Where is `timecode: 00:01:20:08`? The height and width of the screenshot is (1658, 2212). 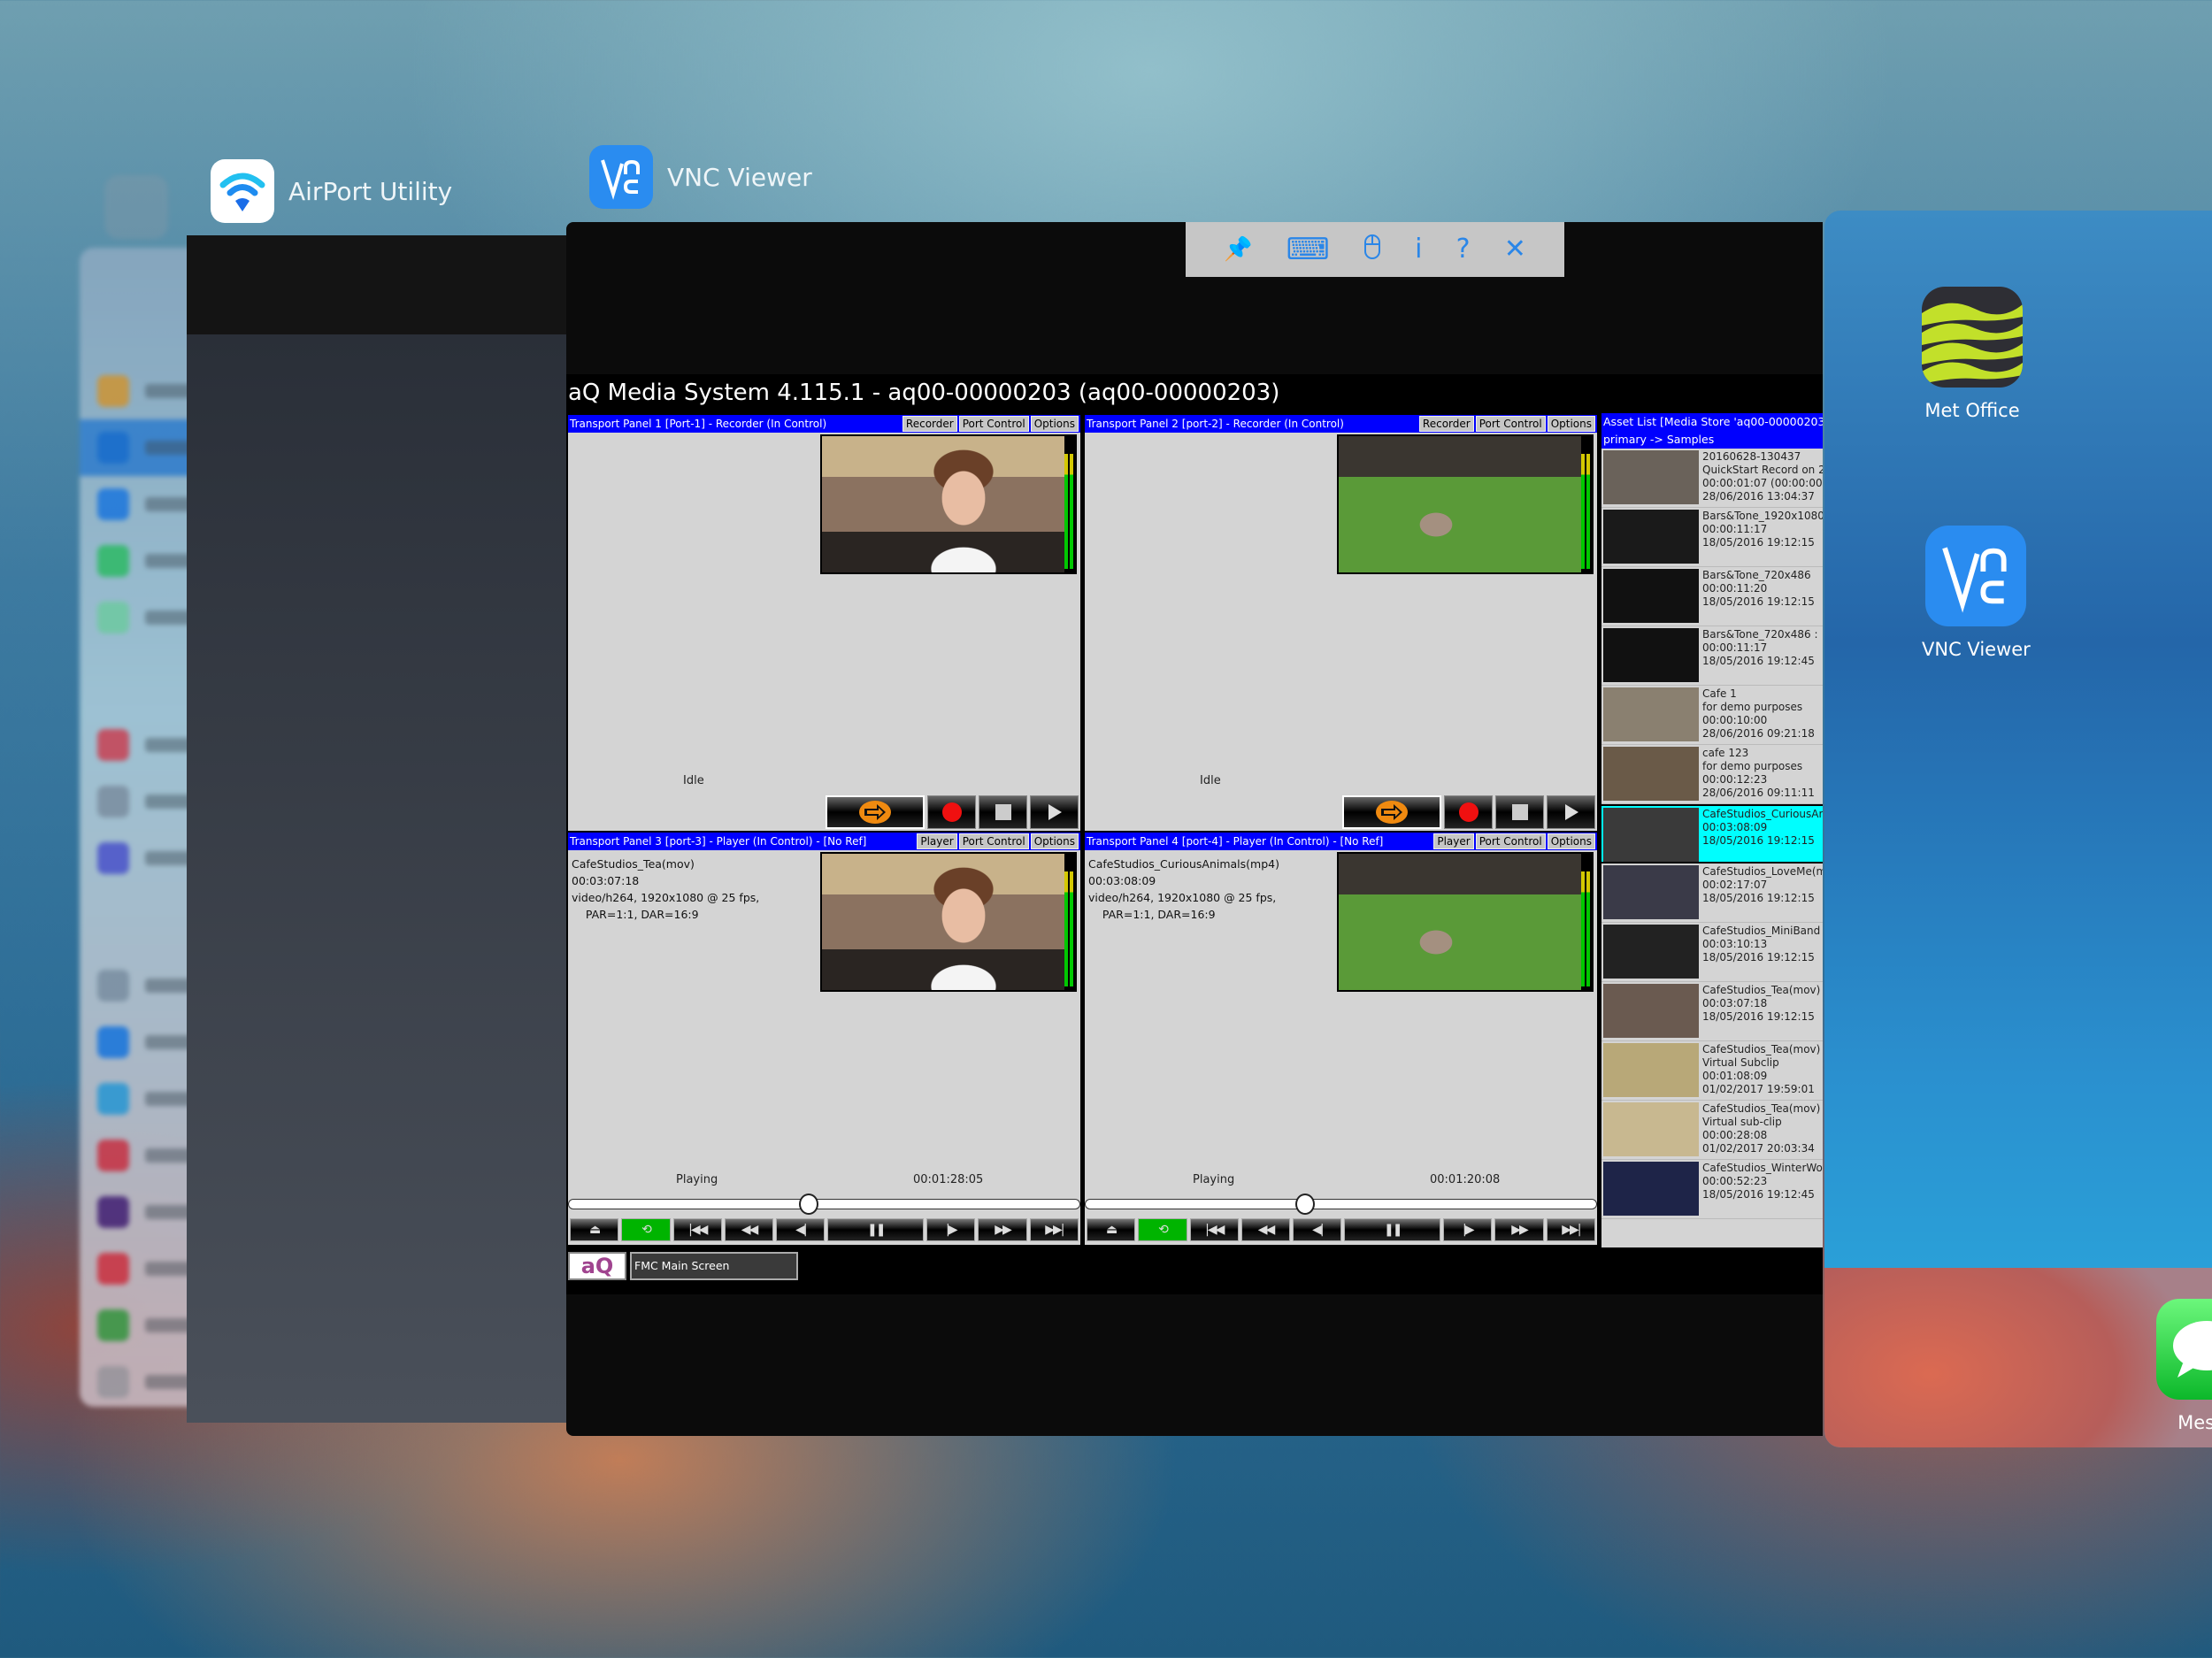 timecode: 00:01:20:08 is located at coordinates (1466, 1179).